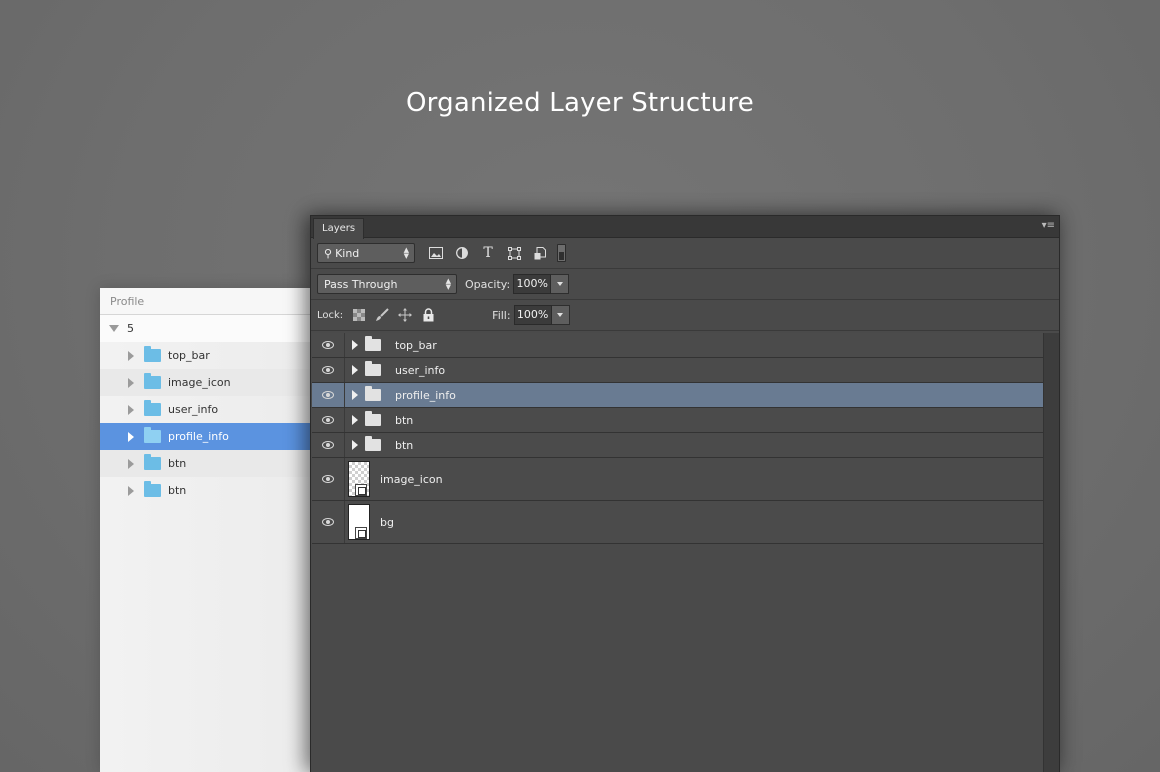  I want to click on page-headline: Organized Layer Structure, so click(580, 103).